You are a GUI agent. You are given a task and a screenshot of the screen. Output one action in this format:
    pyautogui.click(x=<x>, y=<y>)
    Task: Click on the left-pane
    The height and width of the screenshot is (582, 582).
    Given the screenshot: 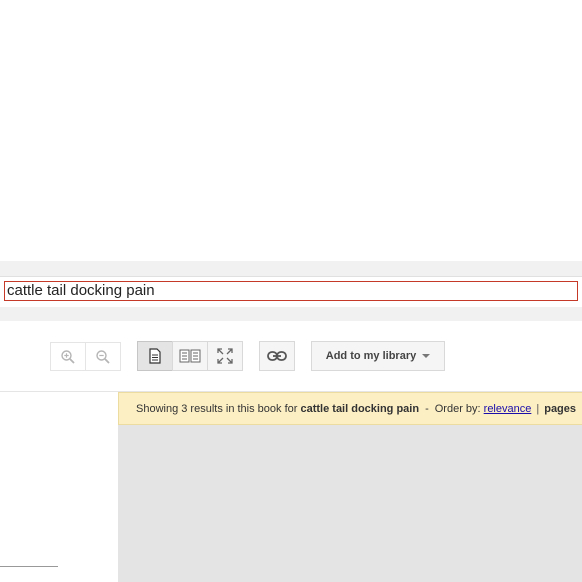 What is the action you would take?
    pyautogui.click(x=59, y=487)
    